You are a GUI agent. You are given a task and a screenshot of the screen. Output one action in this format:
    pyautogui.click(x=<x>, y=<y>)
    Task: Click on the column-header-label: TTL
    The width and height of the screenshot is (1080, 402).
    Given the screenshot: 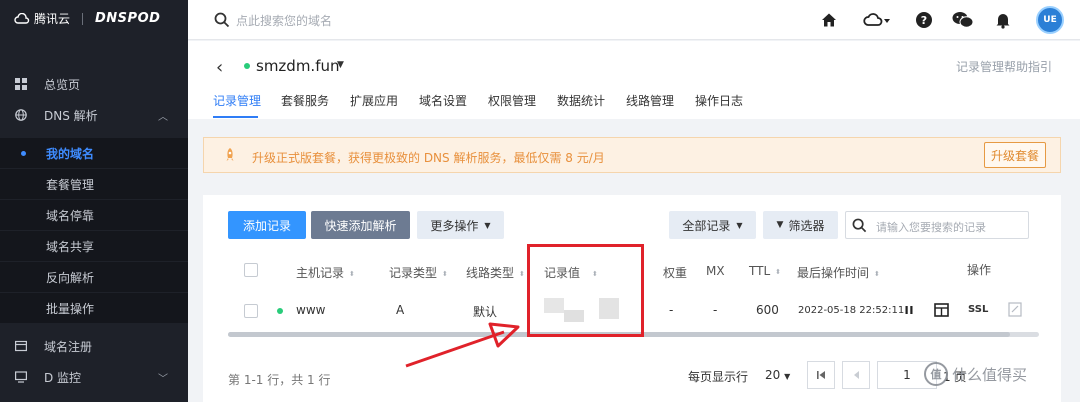 What is the action you would take?
    pyautogui.click(x=760, y=271)
    